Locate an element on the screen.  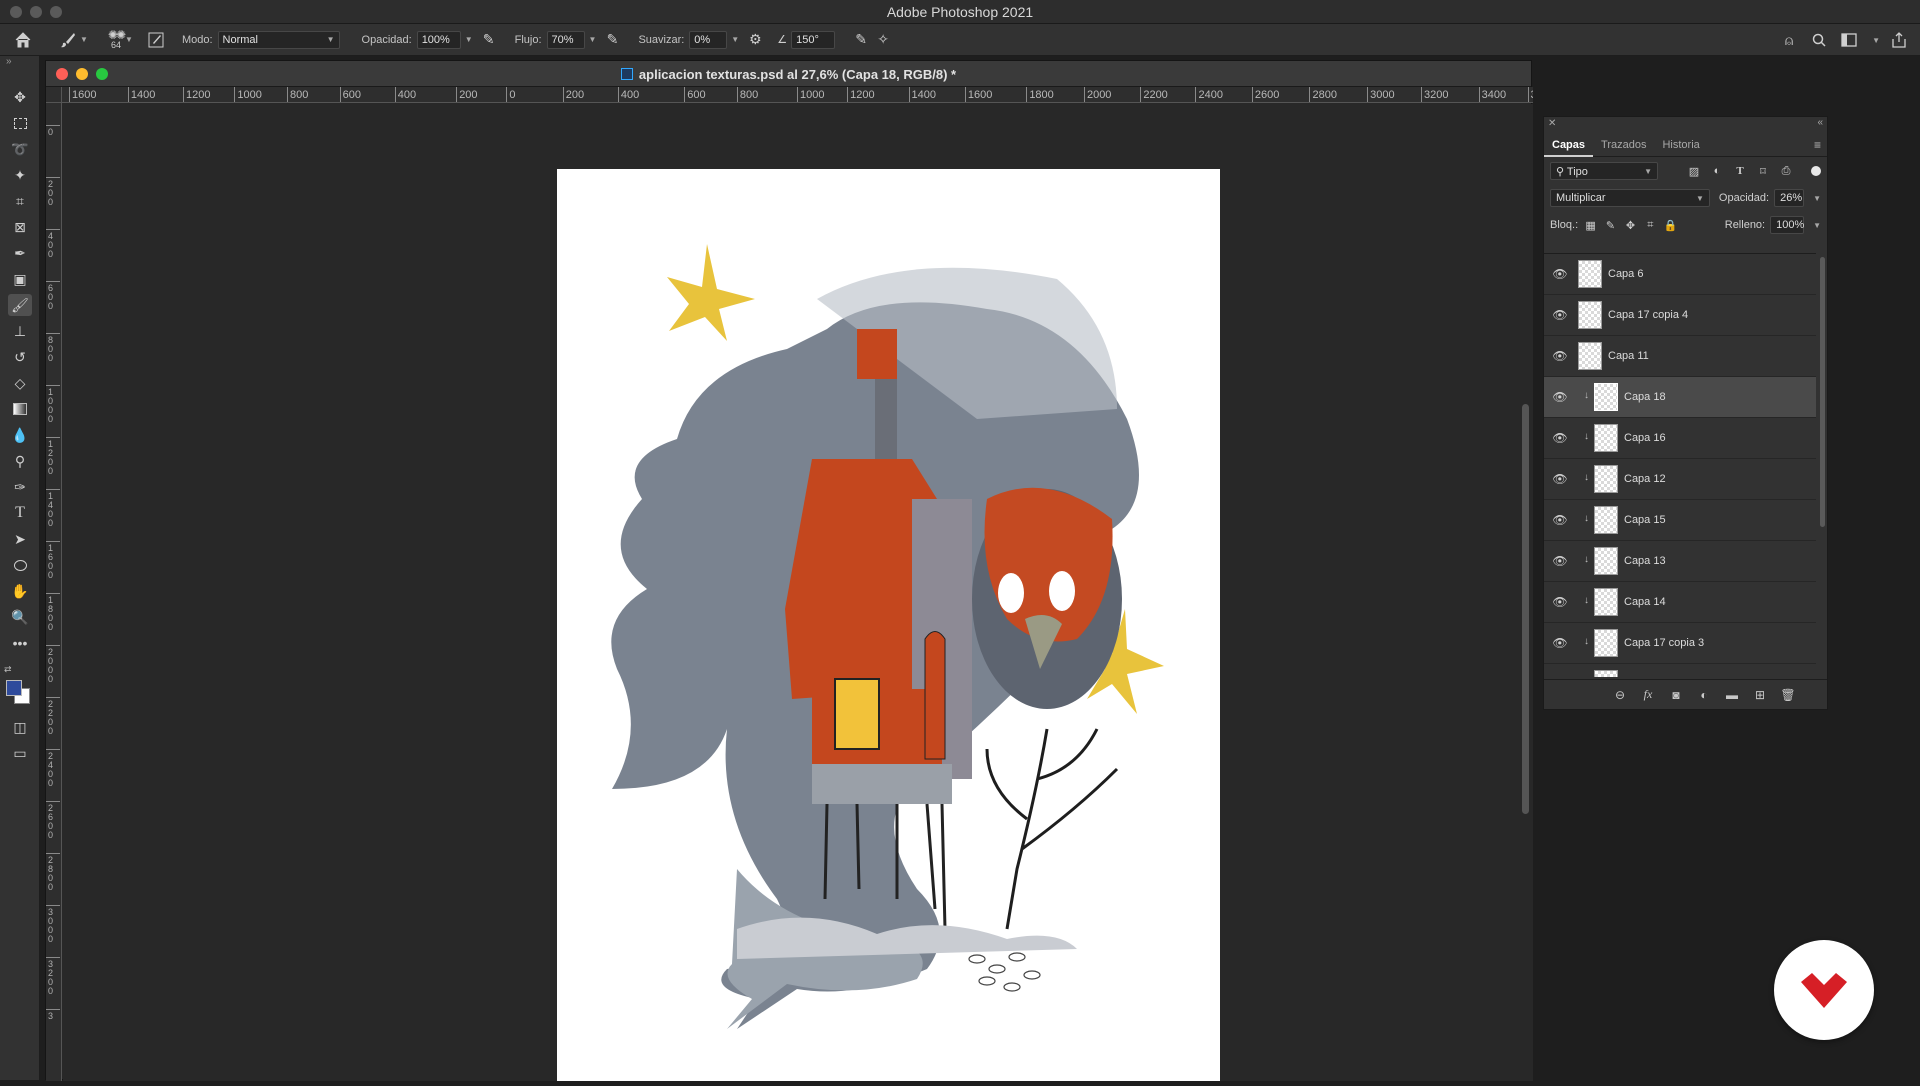
ruler-origin is located at coordinates (54, 95).